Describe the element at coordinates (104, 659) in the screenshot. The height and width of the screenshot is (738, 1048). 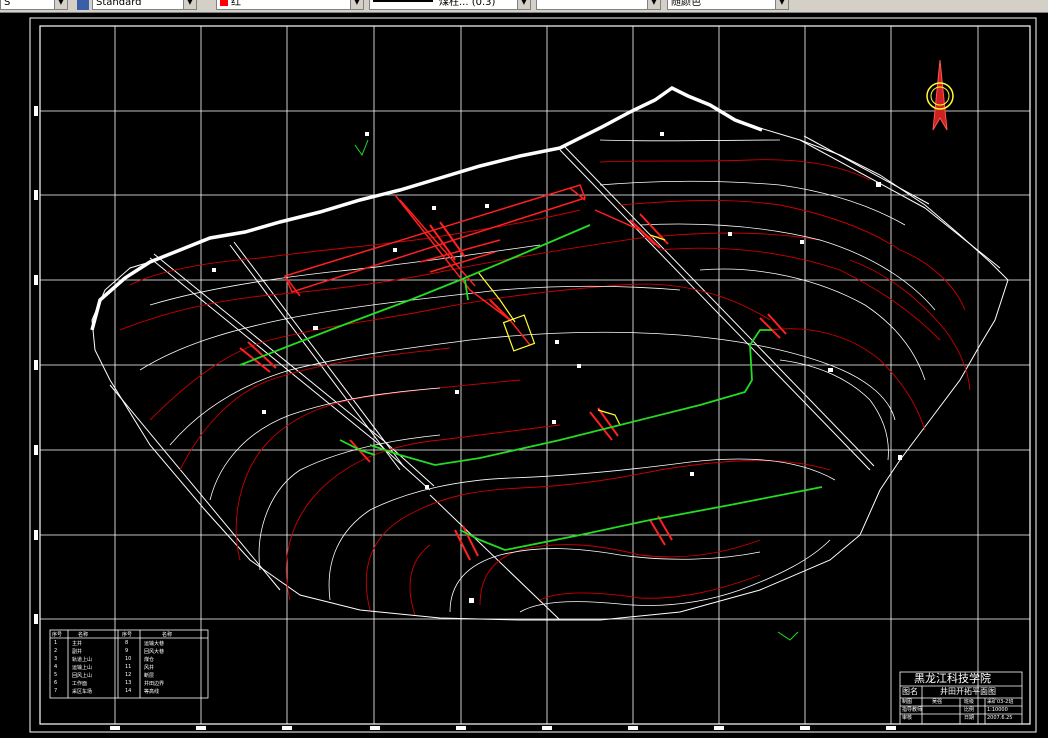
I see `legend-row: 3 轨道上山 10 煤仓` at that location.